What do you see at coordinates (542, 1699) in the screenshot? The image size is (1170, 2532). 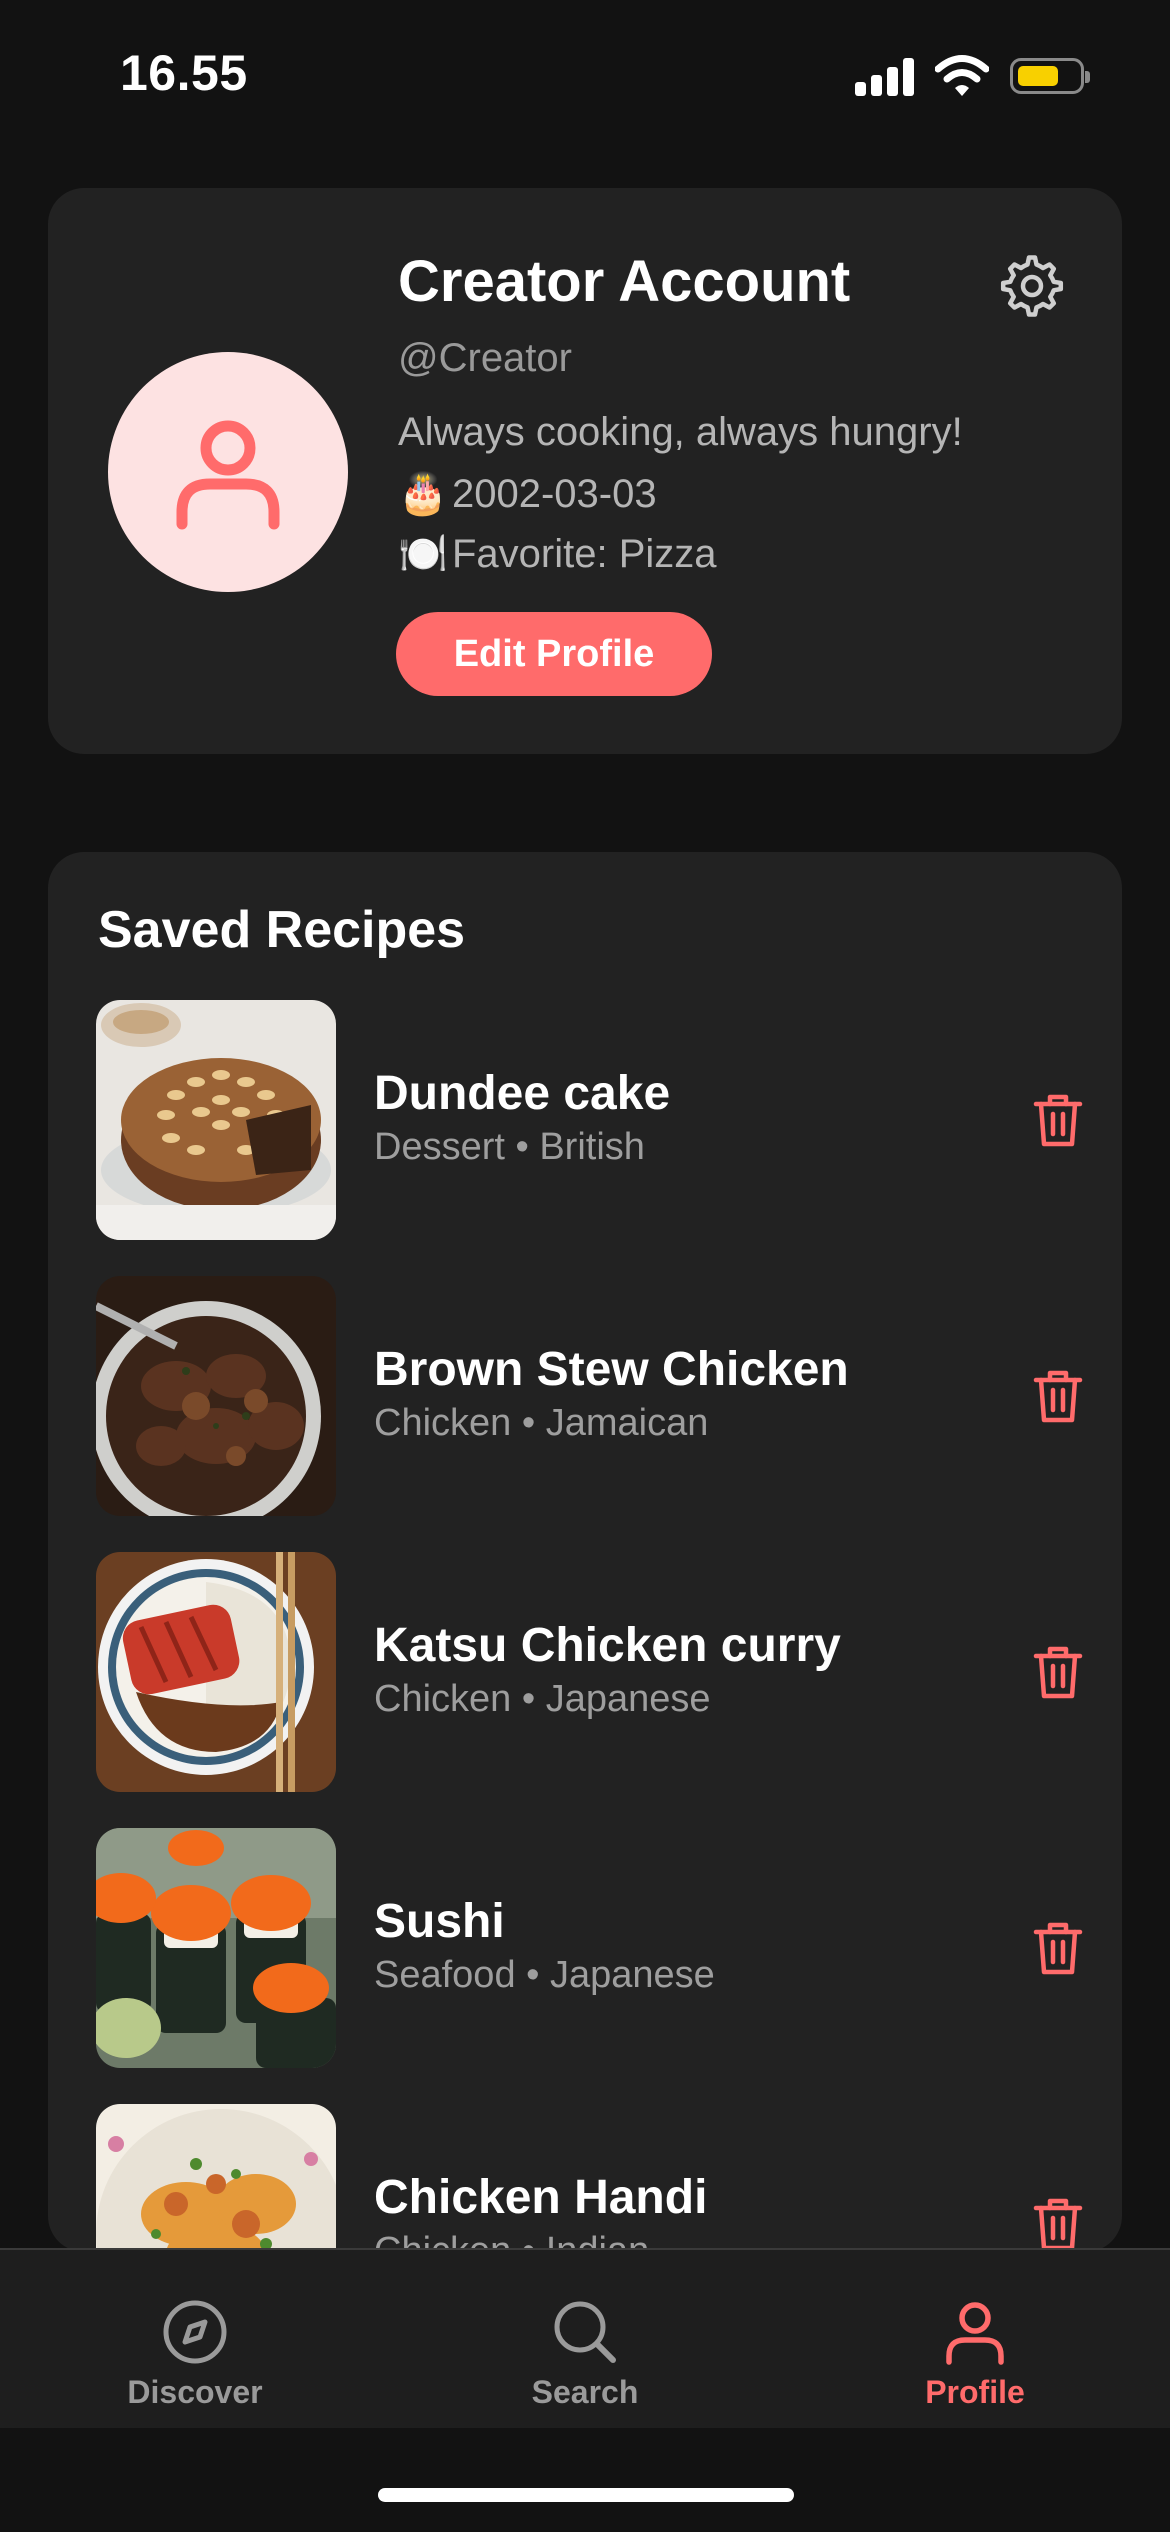 I see `recipe-meta: Chicken • Japanese` at bounding box center [542, 1699].